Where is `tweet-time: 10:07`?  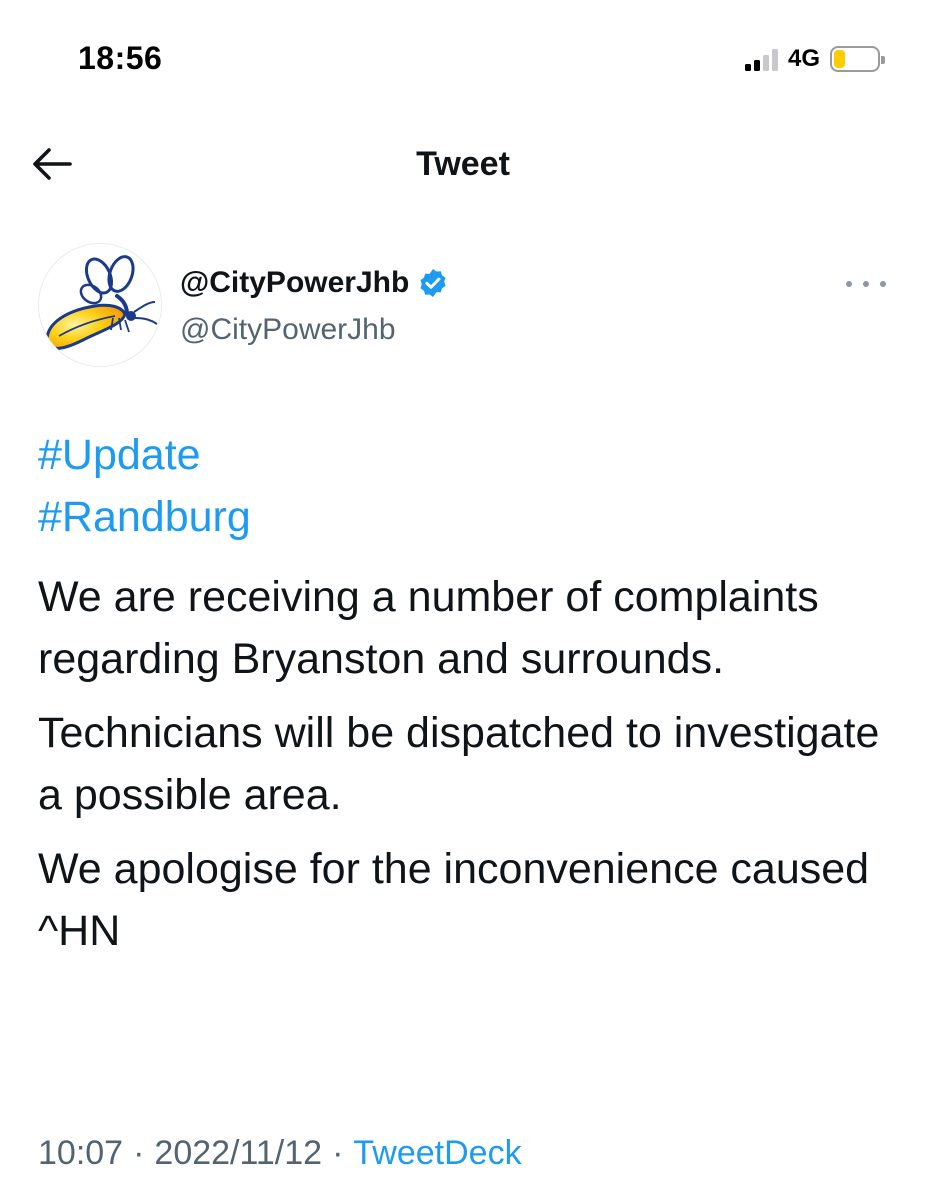 tweet-time: 10:07 is located at coordinates (81, 1153).